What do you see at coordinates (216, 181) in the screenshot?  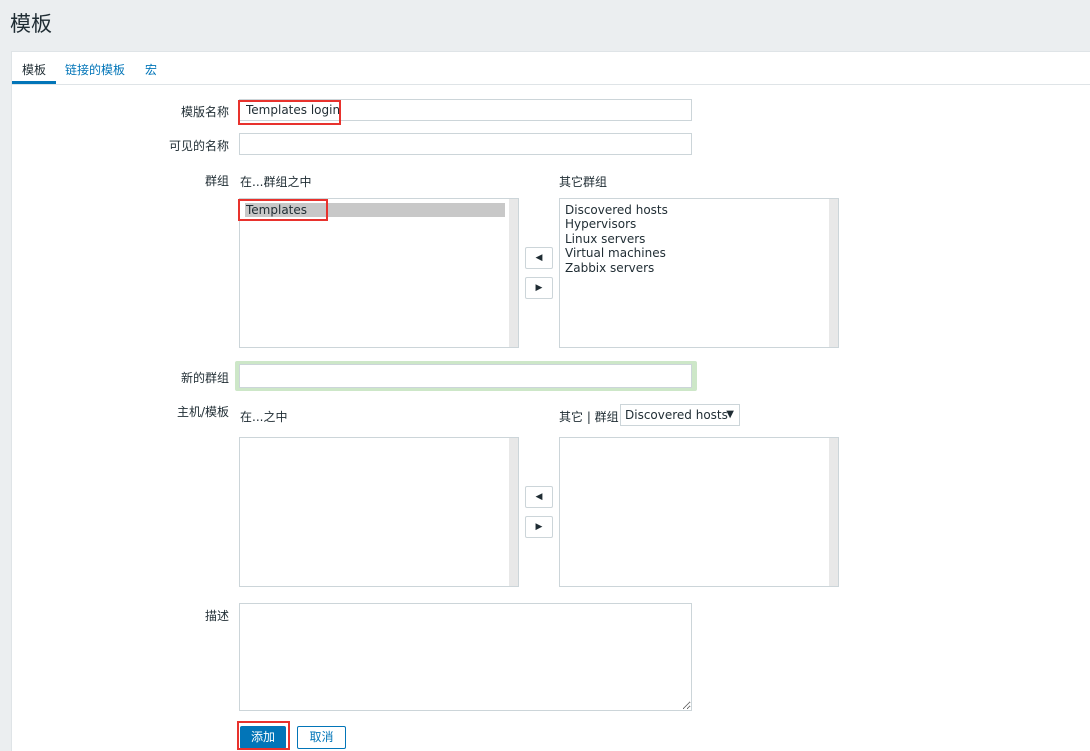 I see `groups-label: 群组` at bounding box center [216, 181].